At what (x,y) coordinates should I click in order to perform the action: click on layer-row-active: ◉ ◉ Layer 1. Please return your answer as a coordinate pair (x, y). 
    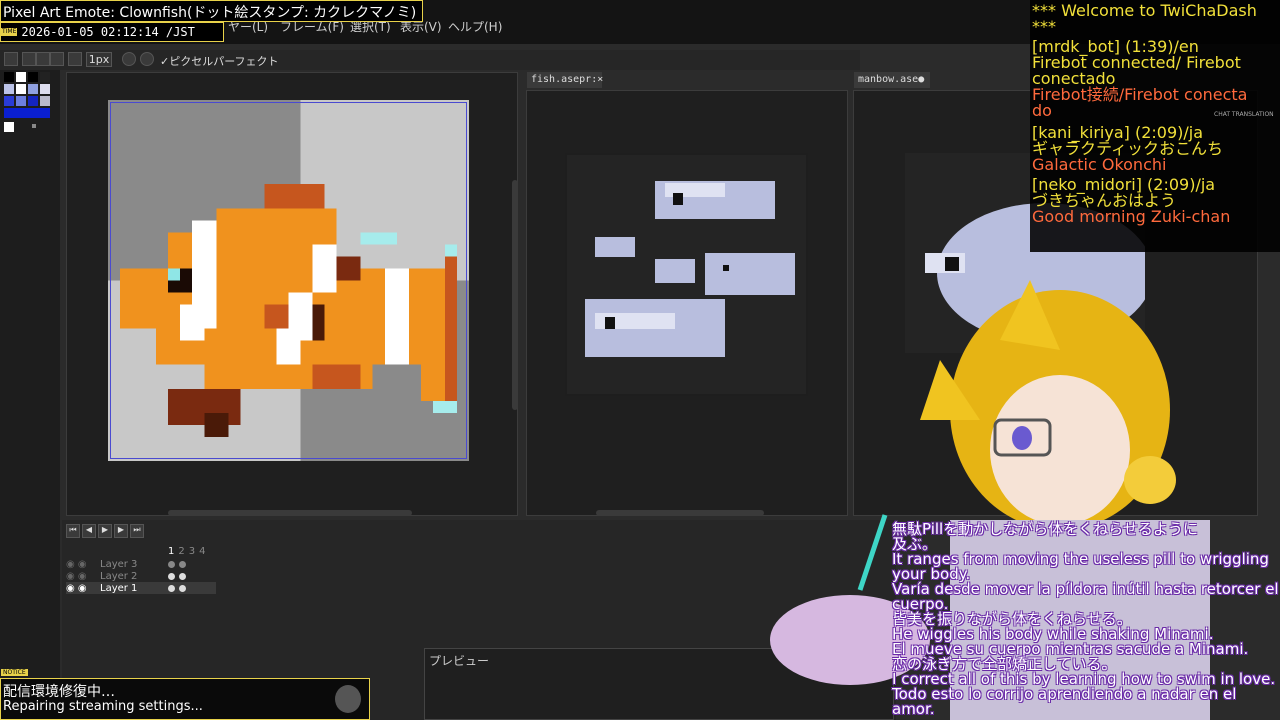
    Looking at the image, I should click on (141, 588).